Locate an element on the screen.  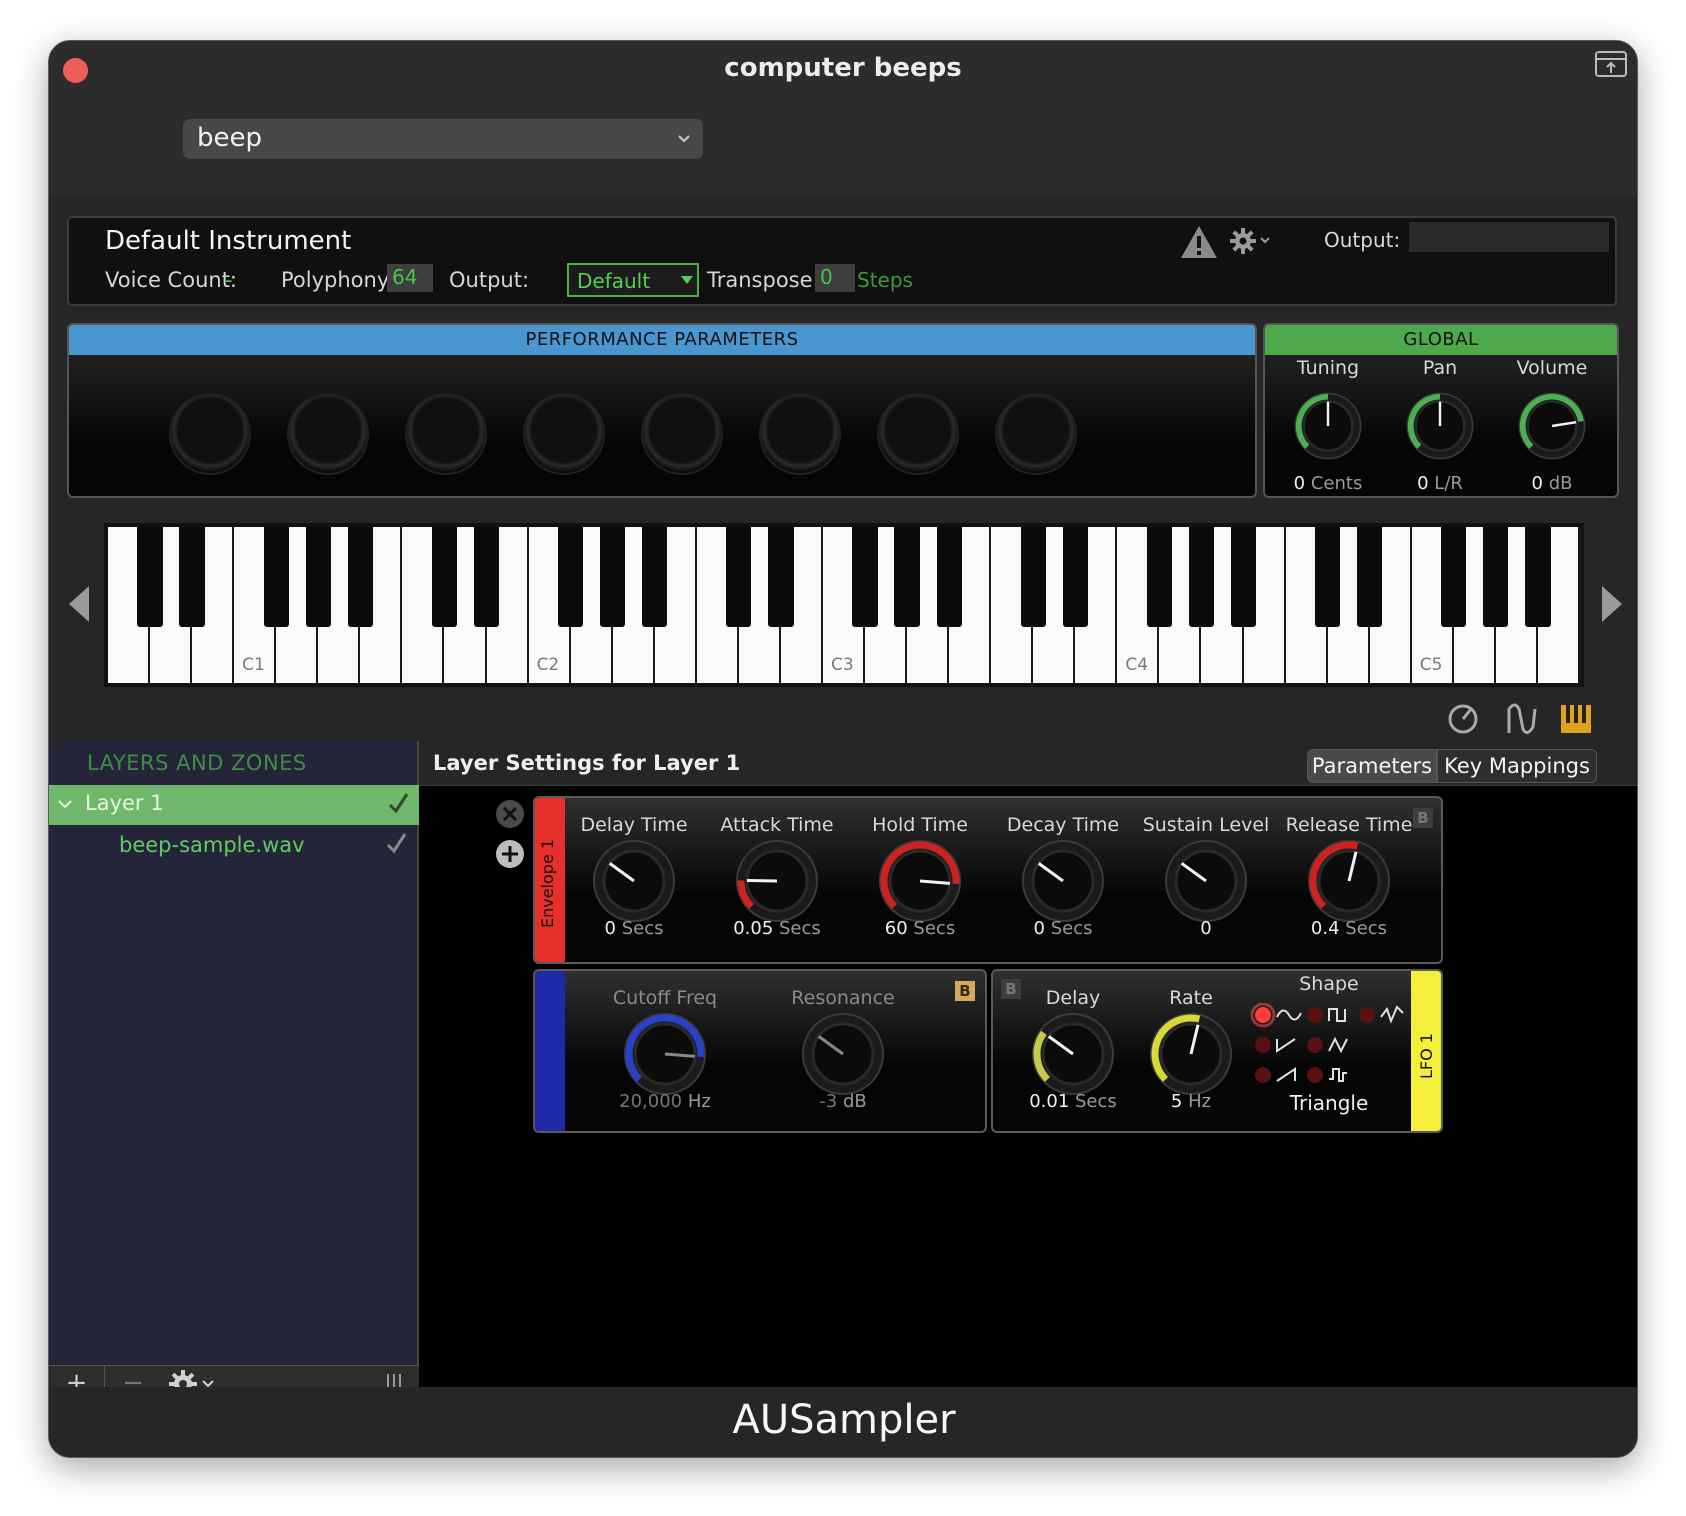
gear-icon is located at coordinates (1251, 241).